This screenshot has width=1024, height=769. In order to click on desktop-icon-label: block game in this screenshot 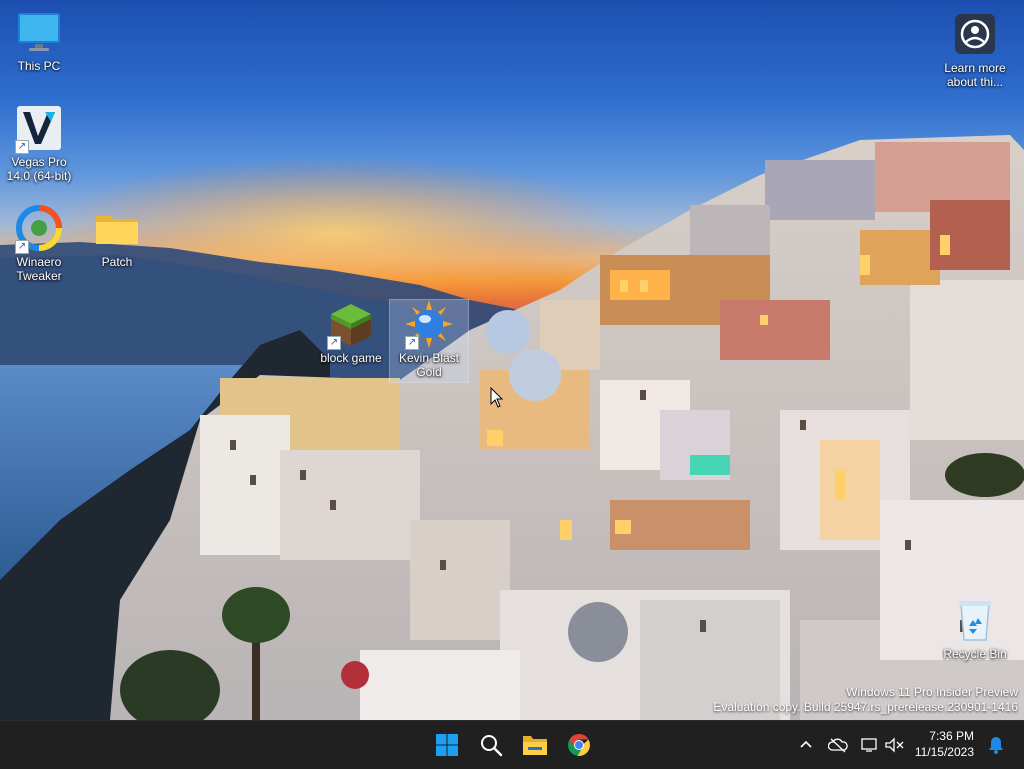, I will do `click(351, 358)`.